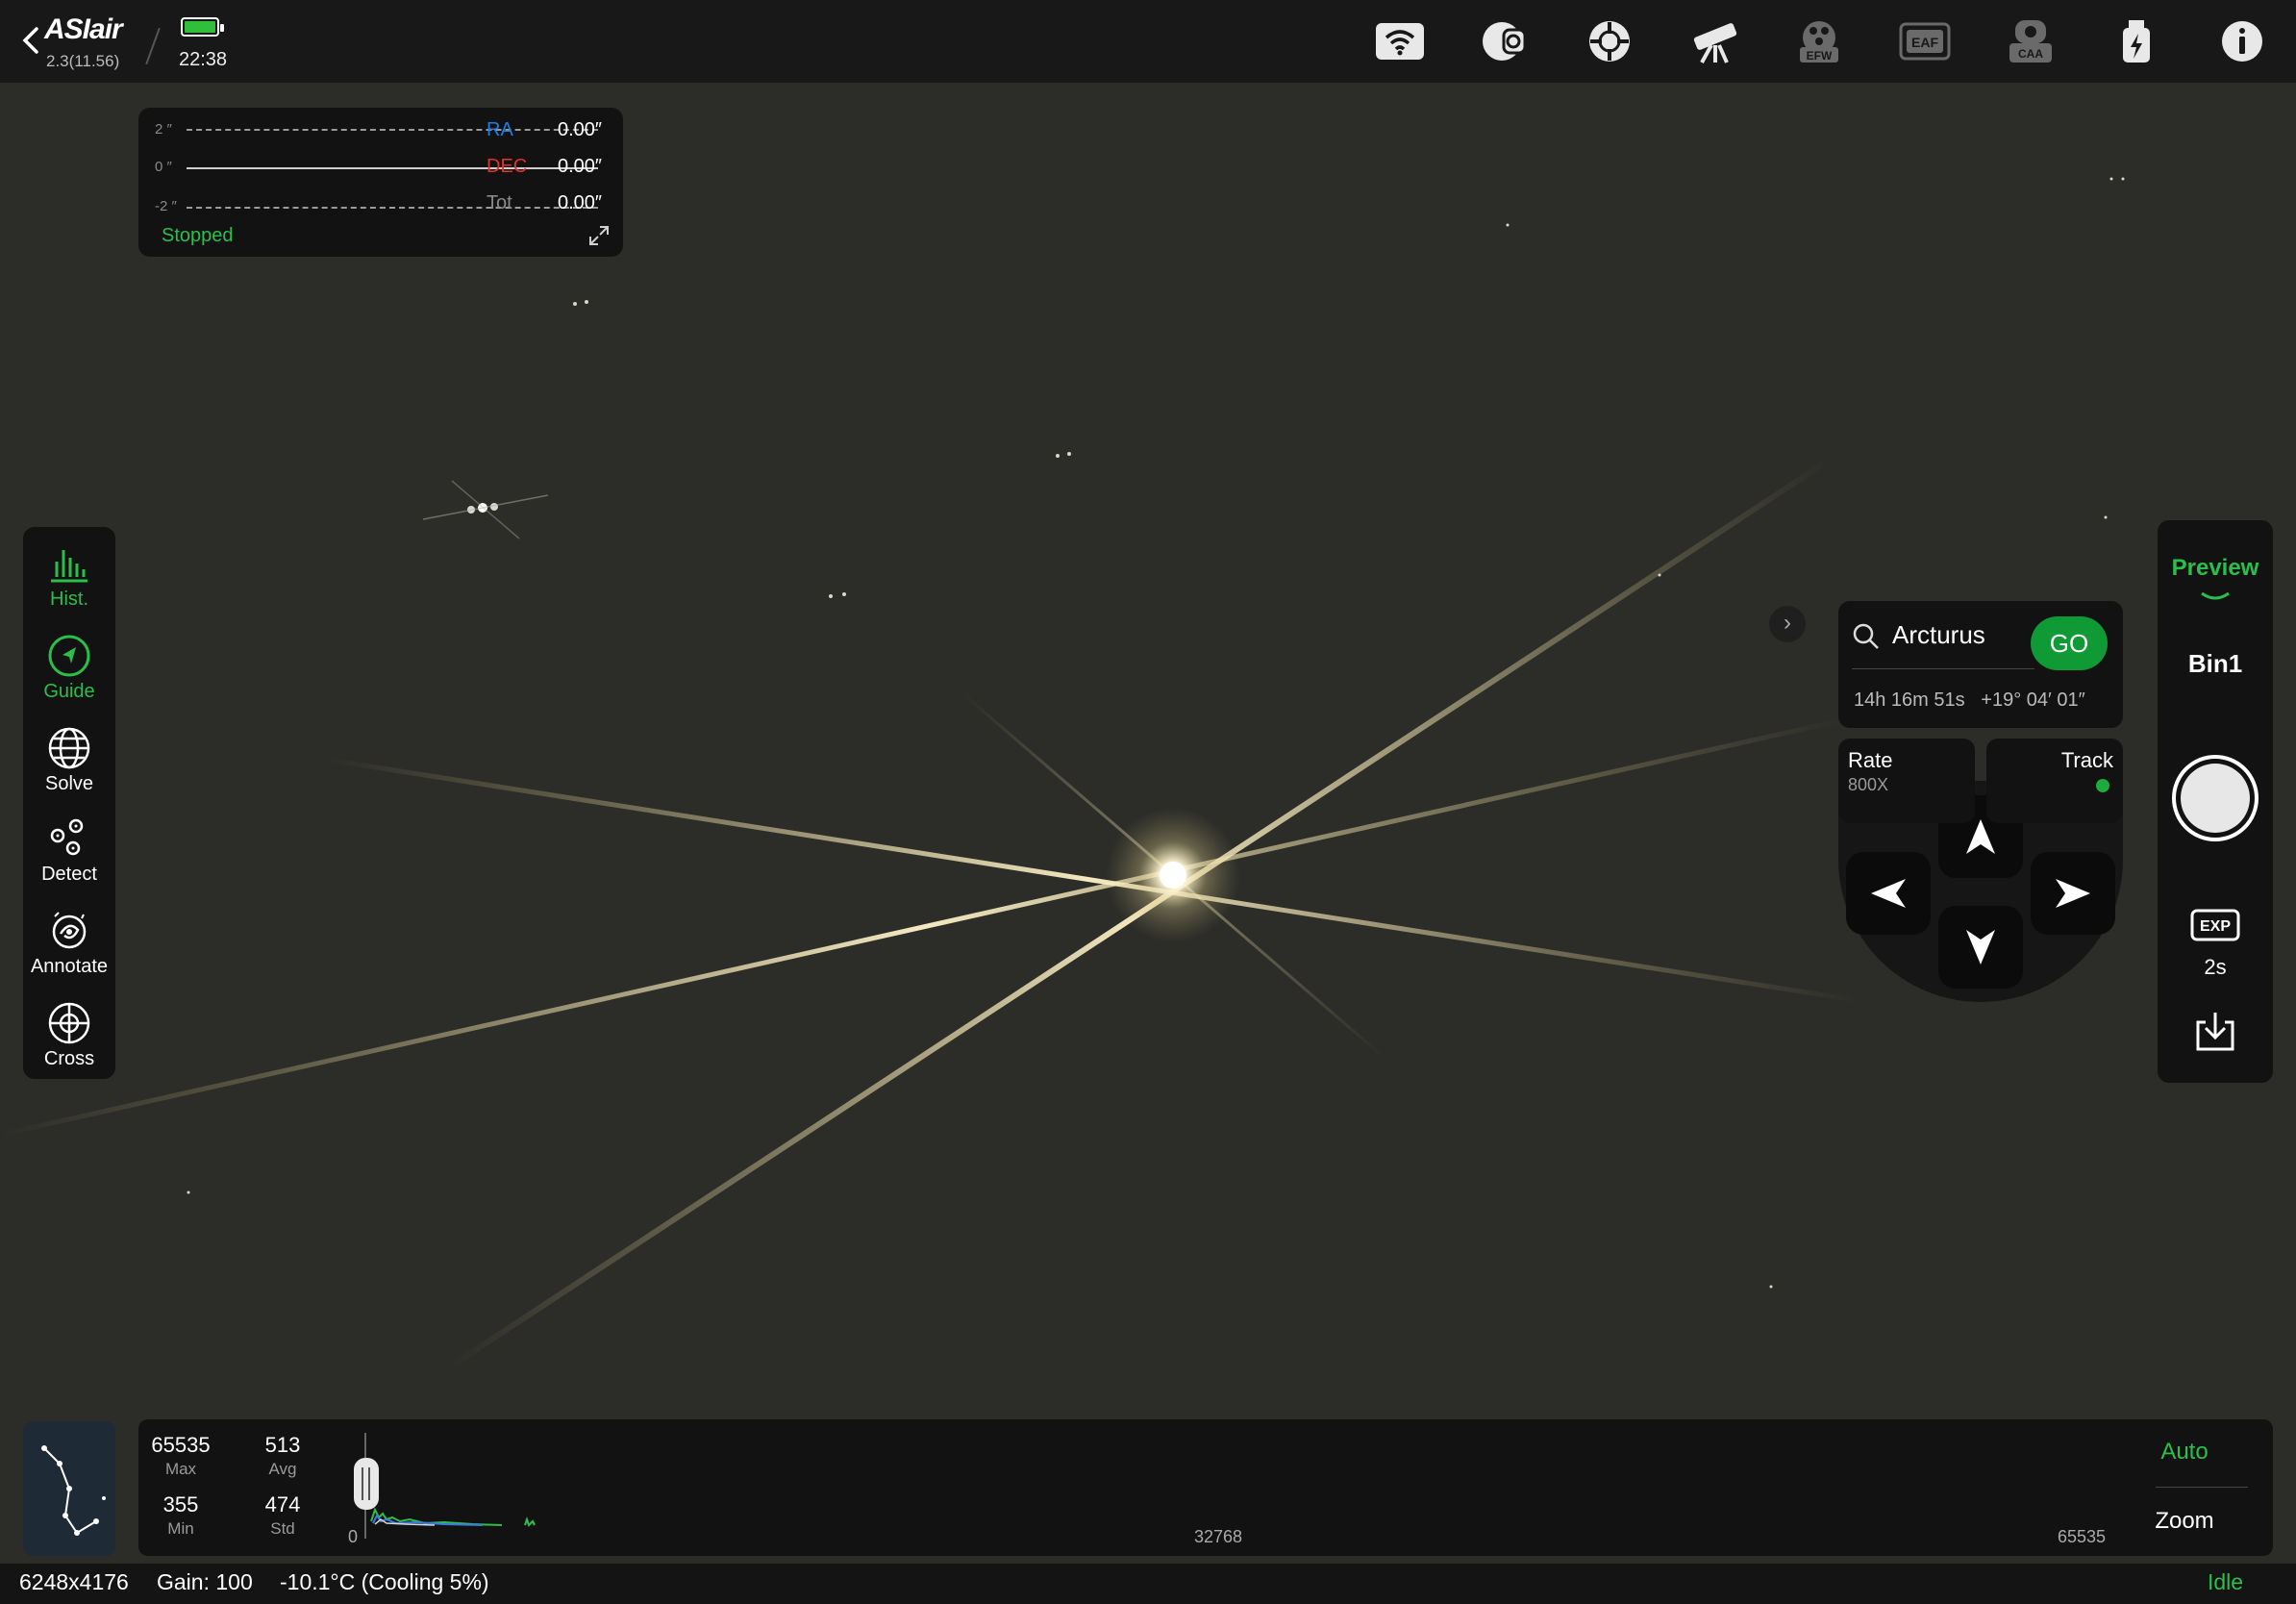  What do you see at coordinates (499, 202) in the screenshot?
I see `tot-label: Tot` at bounding box center [499, 202].